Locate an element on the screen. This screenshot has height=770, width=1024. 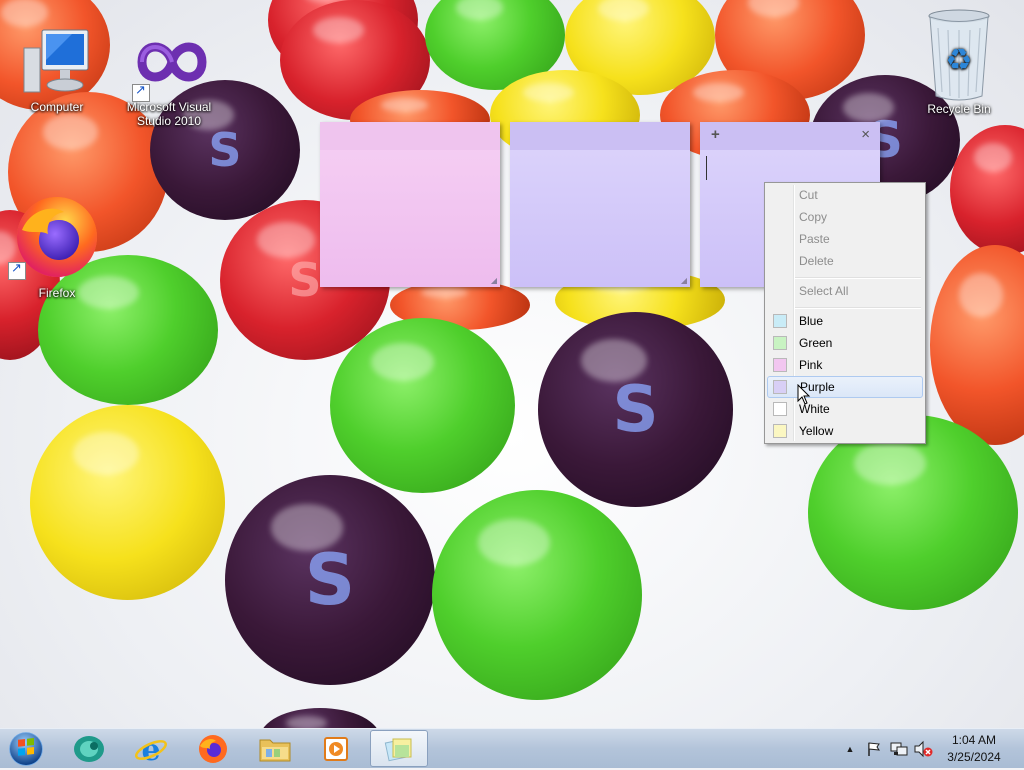
close-note-button: × is located at coordinates (865, 134).